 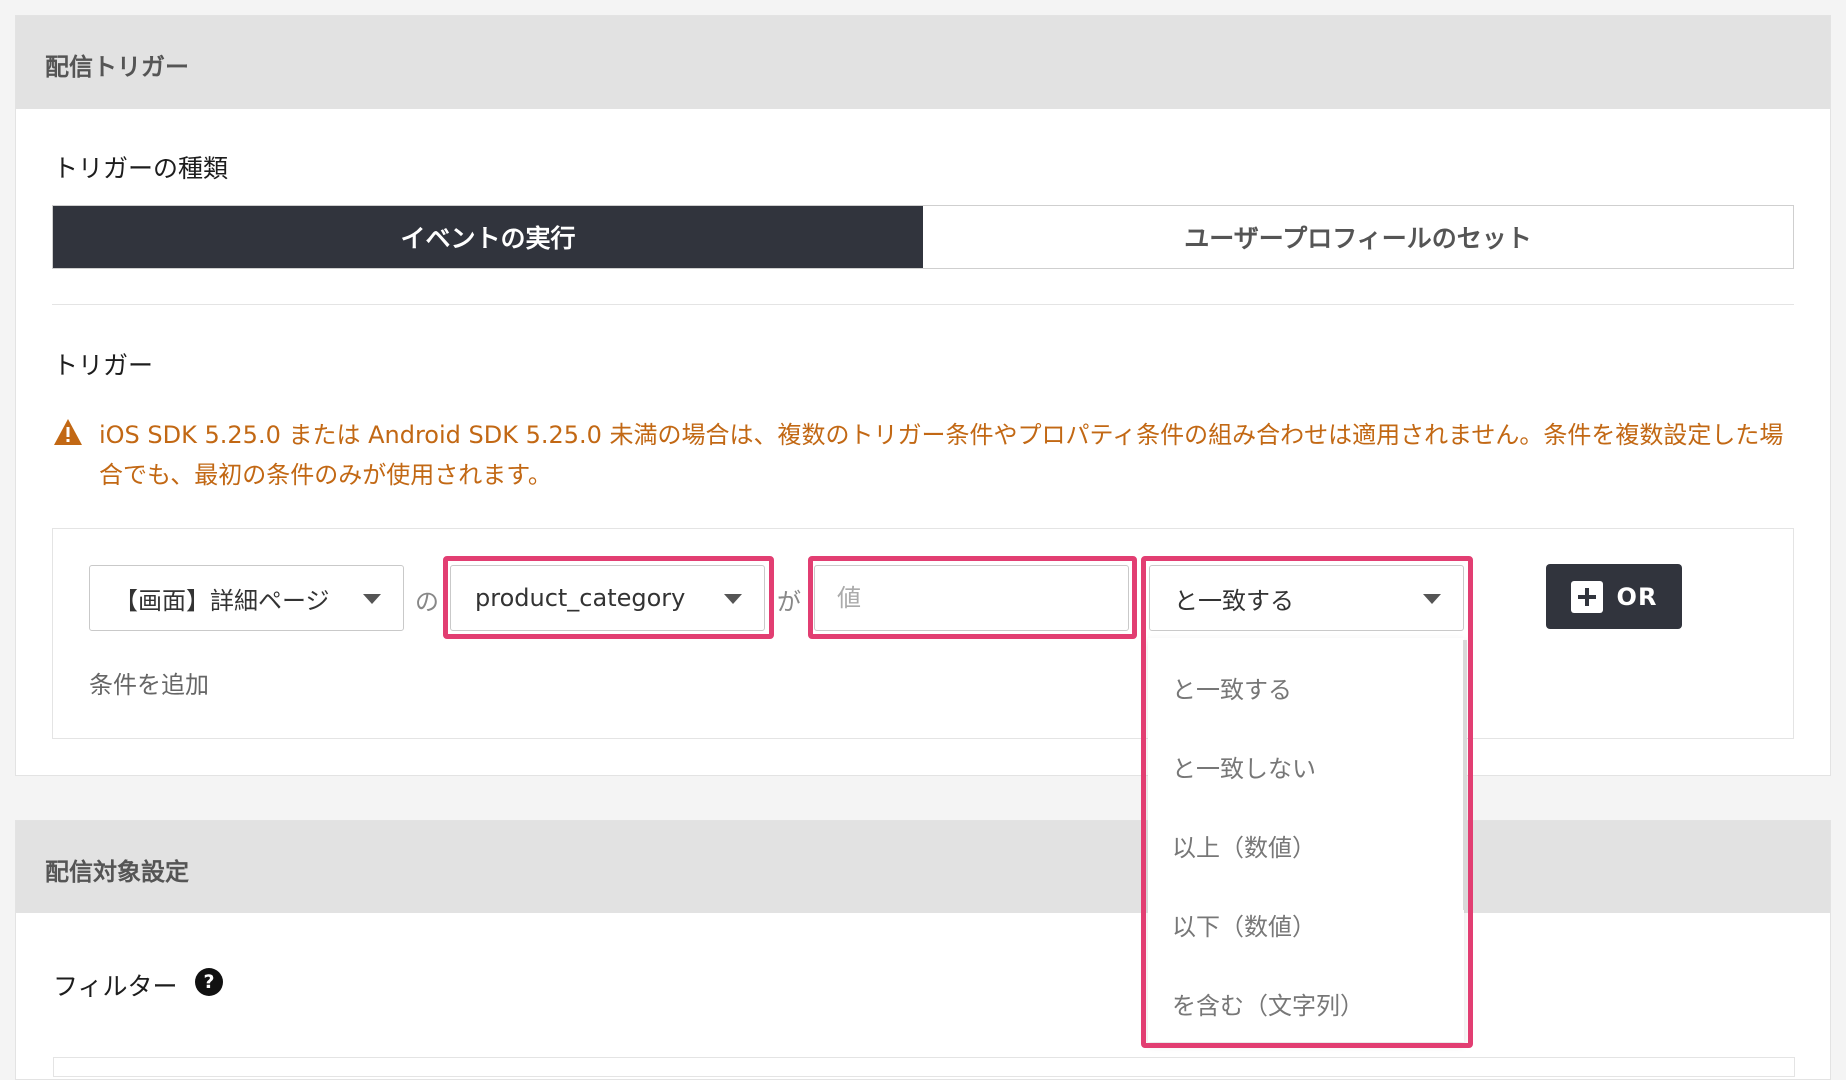 What do you see at coordinates (115, 986) in the screenshot?
I see `filter-label: フィルター` at bounding box center [115, 986].